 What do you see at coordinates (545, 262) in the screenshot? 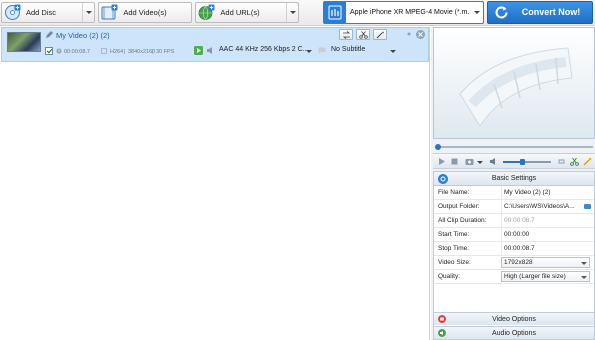
I see `video-size-select: 1792x828` at bounding box center [545, 262].